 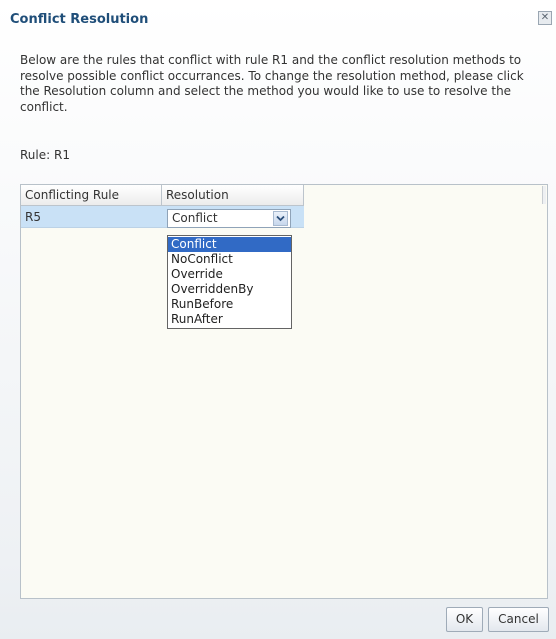 What do you see at coordinates (229, 304) in the screenshot?
I see `option-runbefore: RunBefore` at bounding box center [229, 304].